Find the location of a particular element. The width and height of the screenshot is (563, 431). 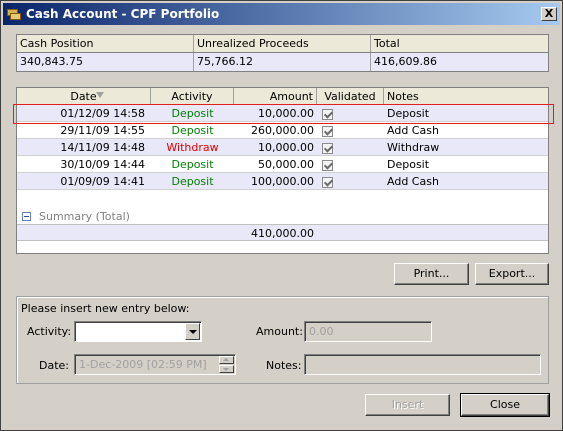

col-header-cash-position: Cash Position is located at coordinates (105, 43).